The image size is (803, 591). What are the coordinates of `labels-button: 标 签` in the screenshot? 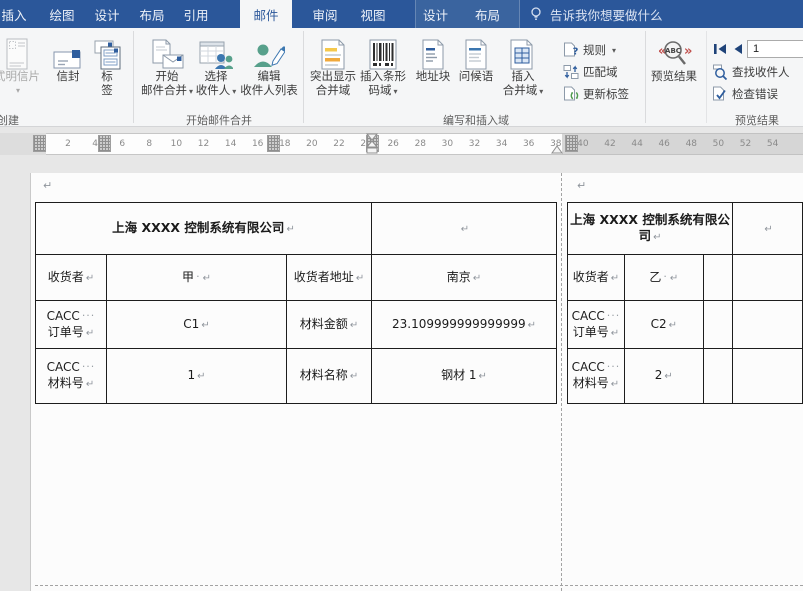 It's located at (107, 70).